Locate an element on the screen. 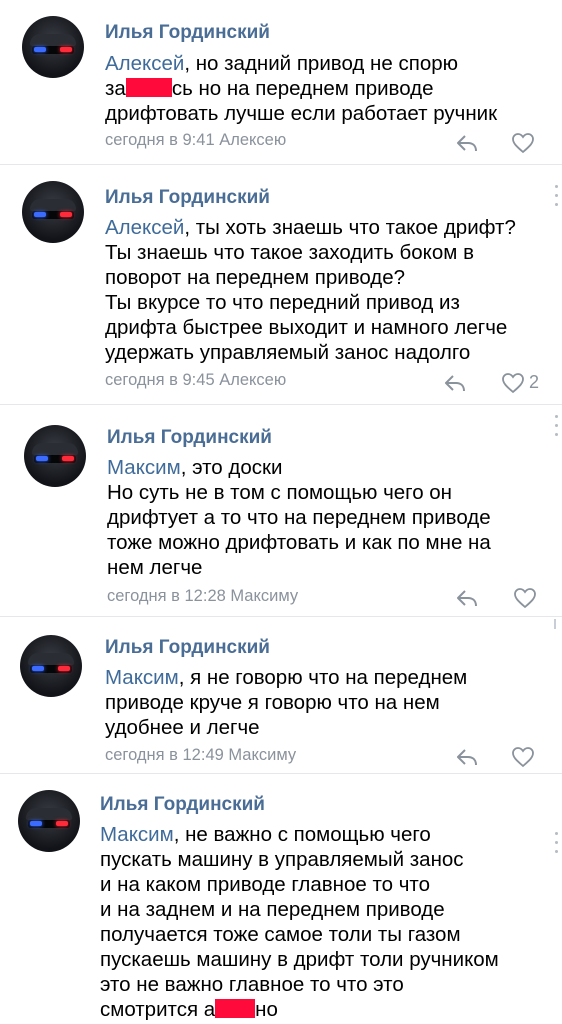 The height and width of the screenshot is (1024, 562). comment-meta: сегодня в 9:45 Алексею is located at coordinates (196, 380).